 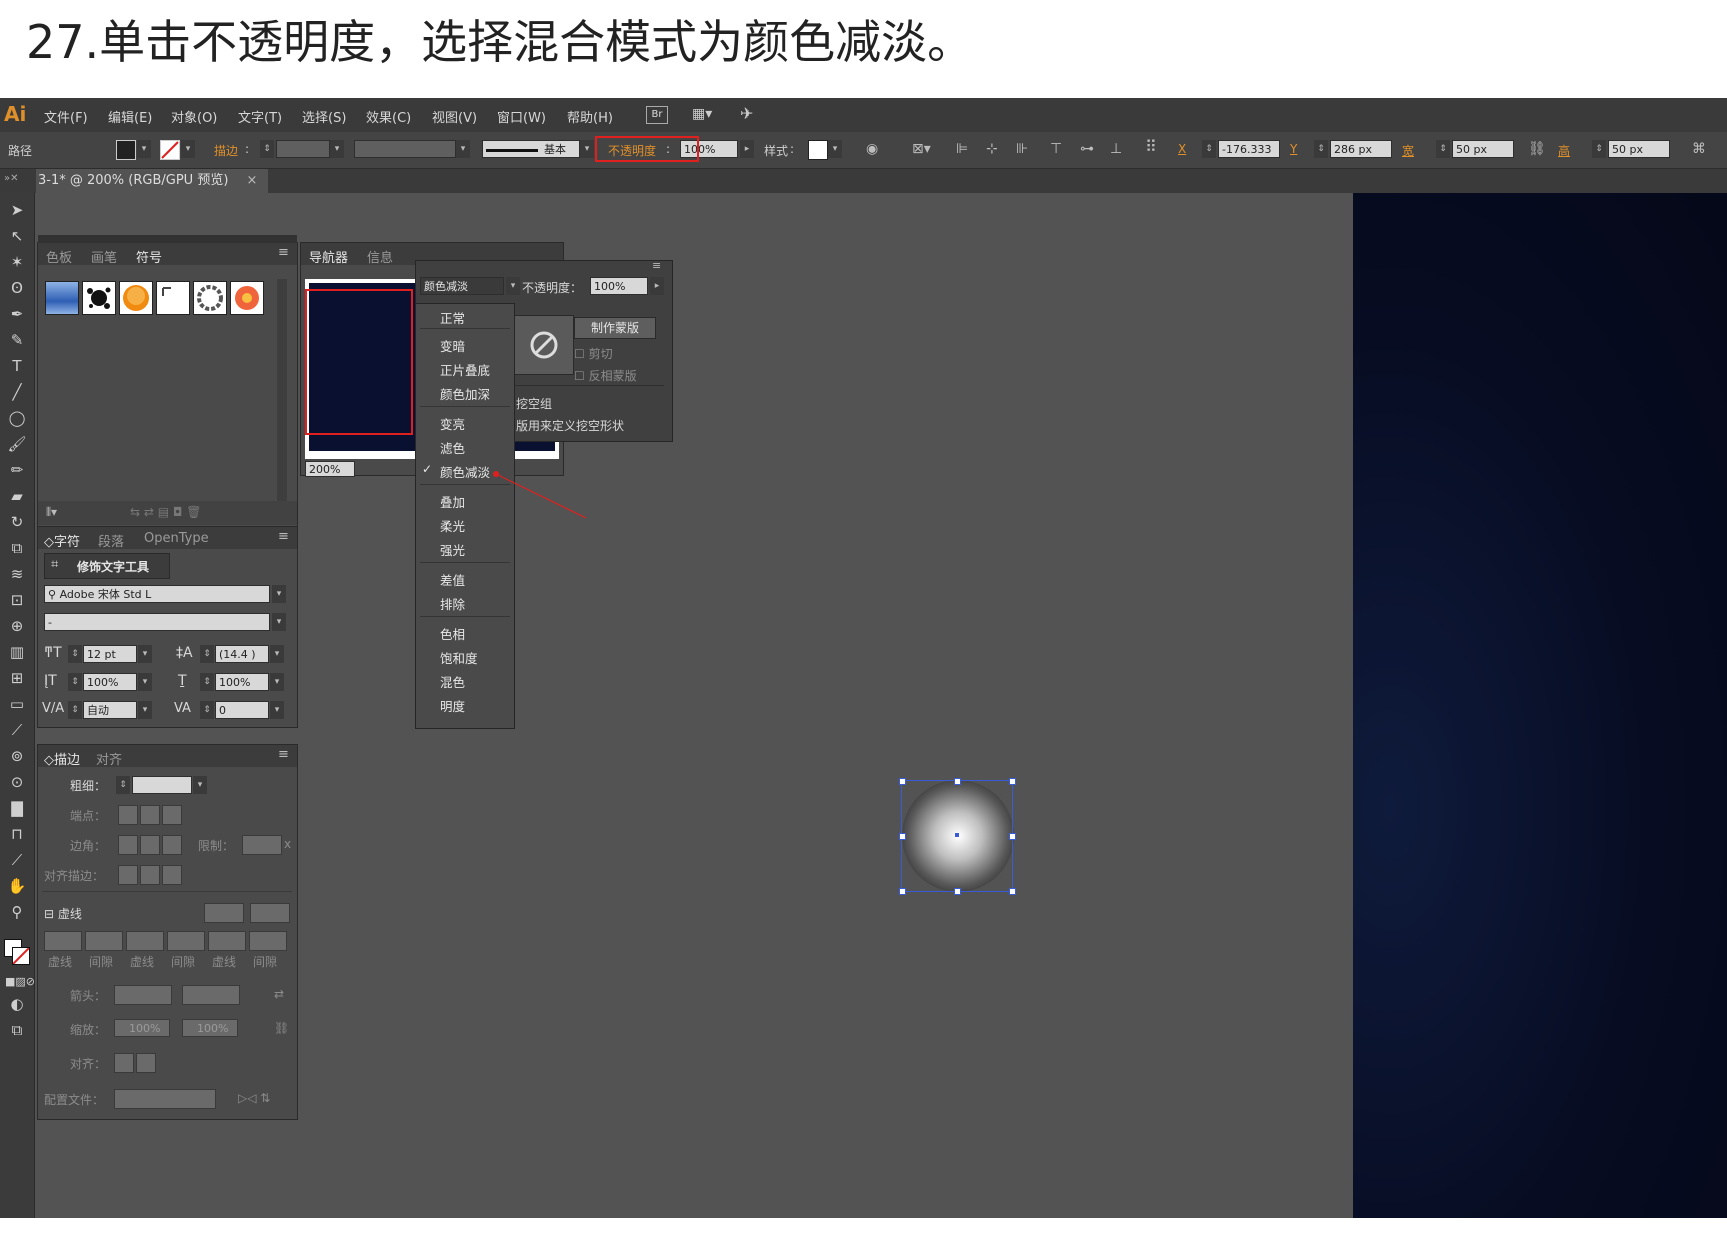 I want to click on opacity-mask-knockout-checkbox: 版用来定义挖空形状, so click(x=570, y=425).